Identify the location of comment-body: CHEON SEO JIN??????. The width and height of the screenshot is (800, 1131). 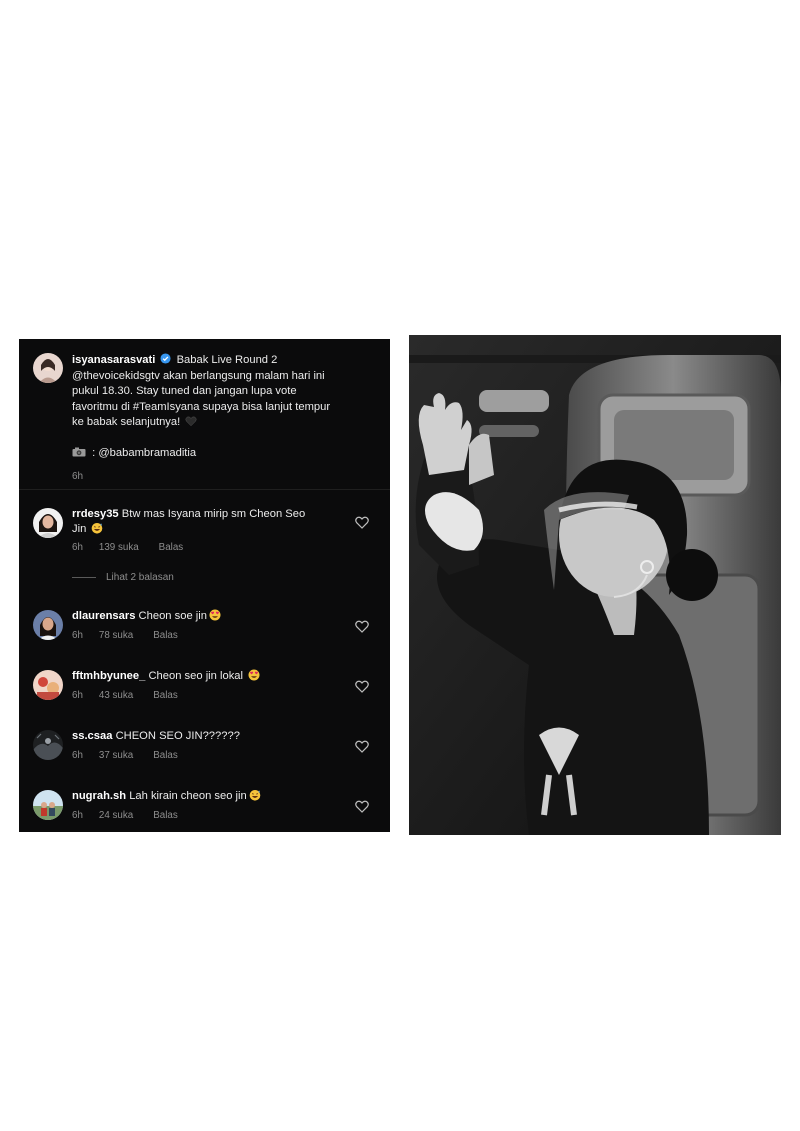
(177, 736).